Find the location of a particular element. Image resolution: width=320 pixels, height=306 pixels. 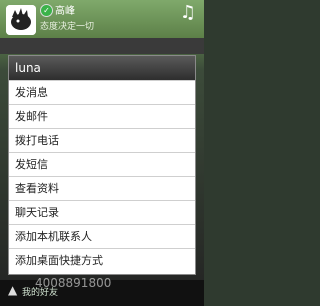

menu-item-view-profile: 查看资料 is located at coordinates (102, 188).